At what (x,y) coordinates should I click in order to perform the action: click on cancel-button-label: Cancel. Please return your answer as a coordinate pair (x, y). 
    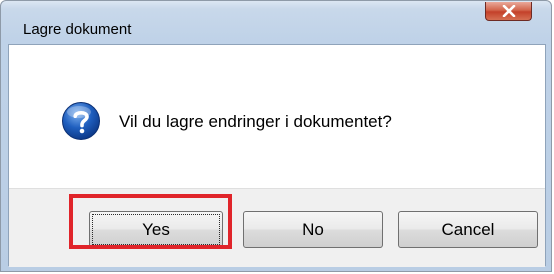
    Looking at the image, I should click on (468, 229).